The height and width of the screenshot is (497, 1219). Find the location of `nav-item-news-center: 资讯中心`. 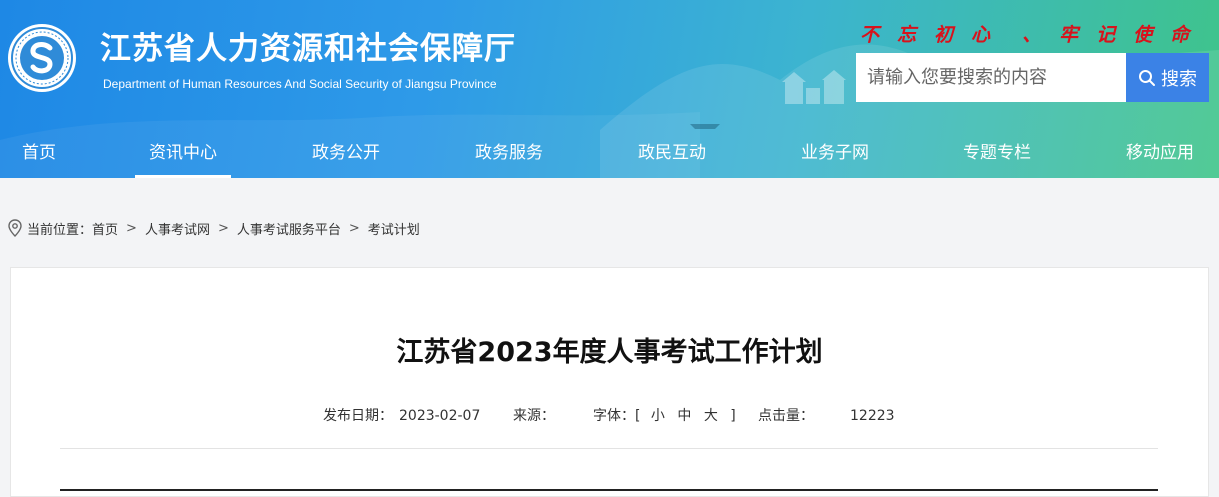

nav-item-news-center: 资讯中心 is located at coordinates (183, 153).